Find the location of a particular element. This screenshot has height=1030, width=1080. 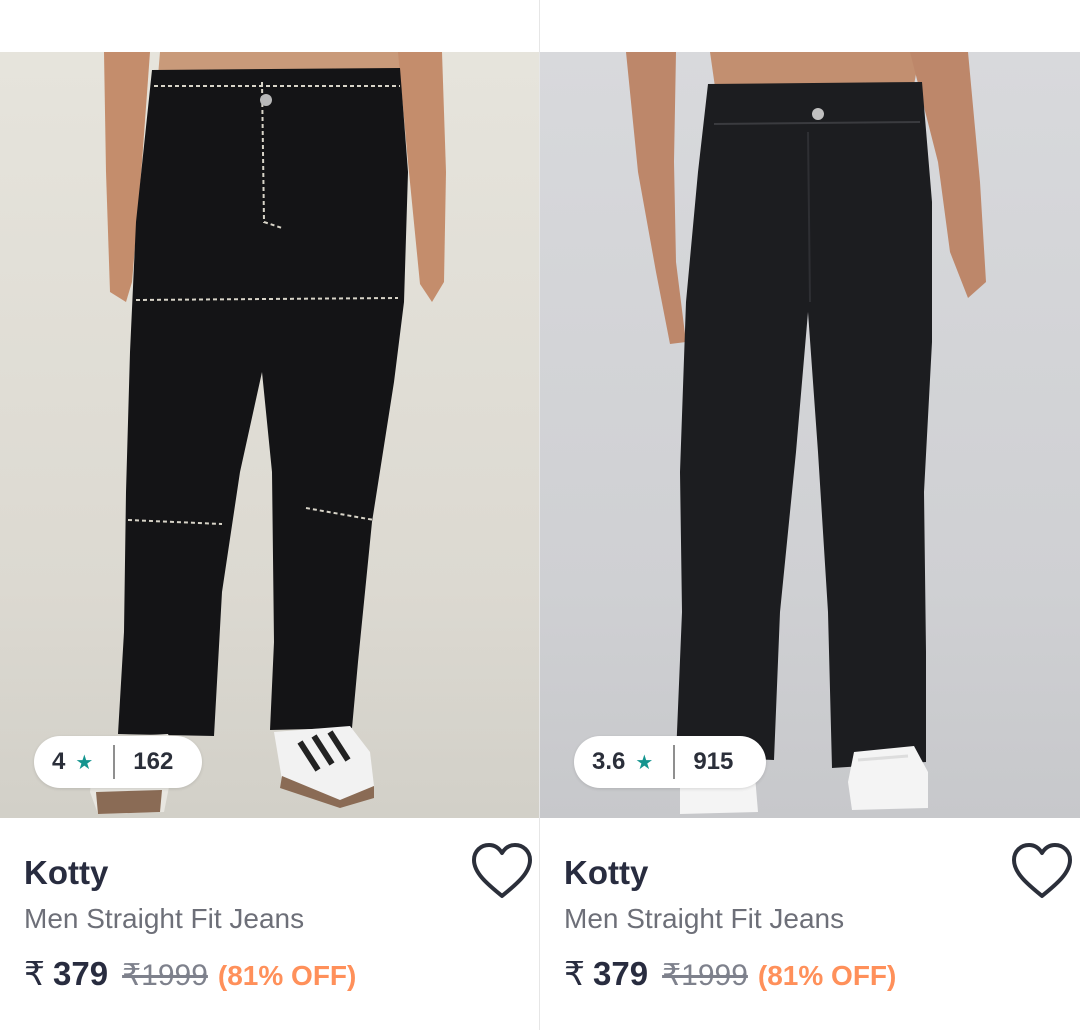

rating-badge: 4 ★ 162 is located at coordinates (118, 762).